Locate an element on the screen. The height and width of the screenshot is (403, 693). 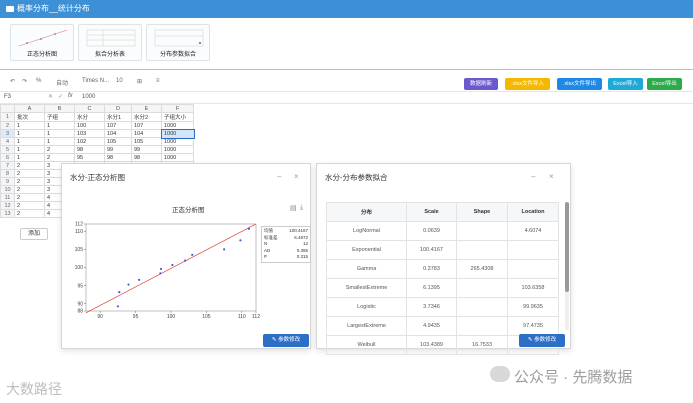
col-header: B is located at coordinates (59, 108).